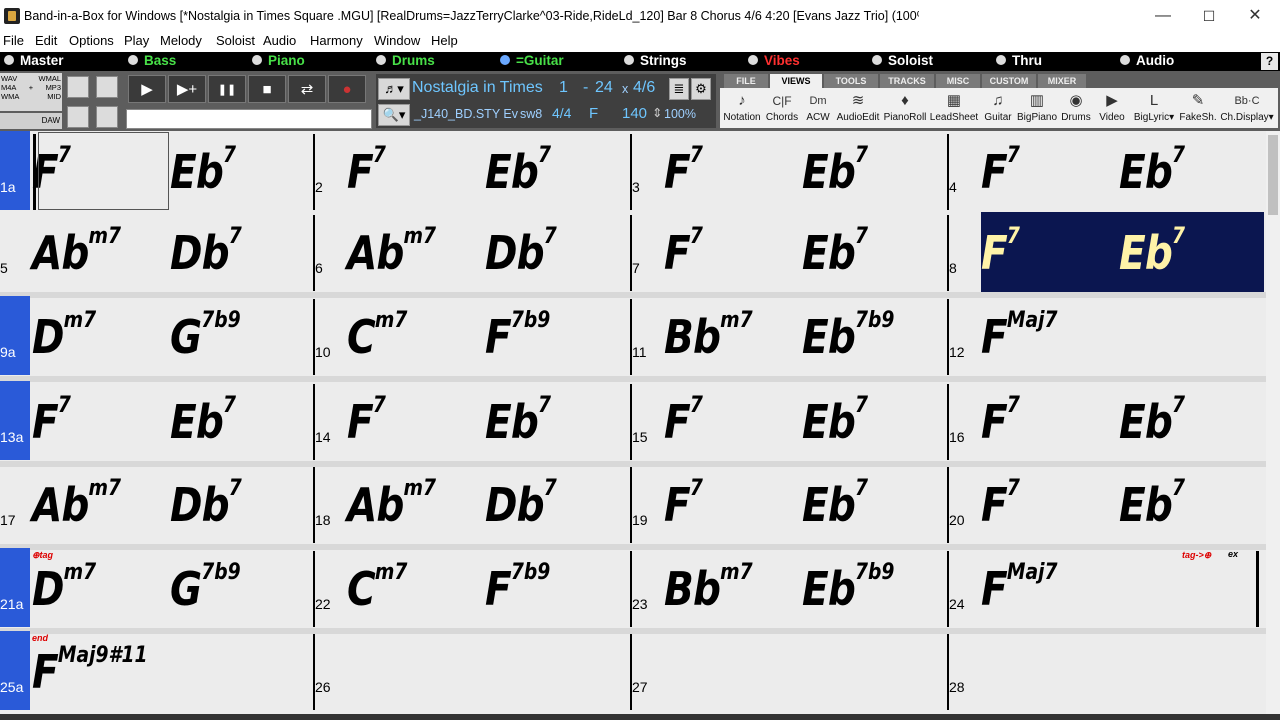  Describe the element at coordinates (1273, 175) in the screenshot. I see `scroll-thumb` at that location.